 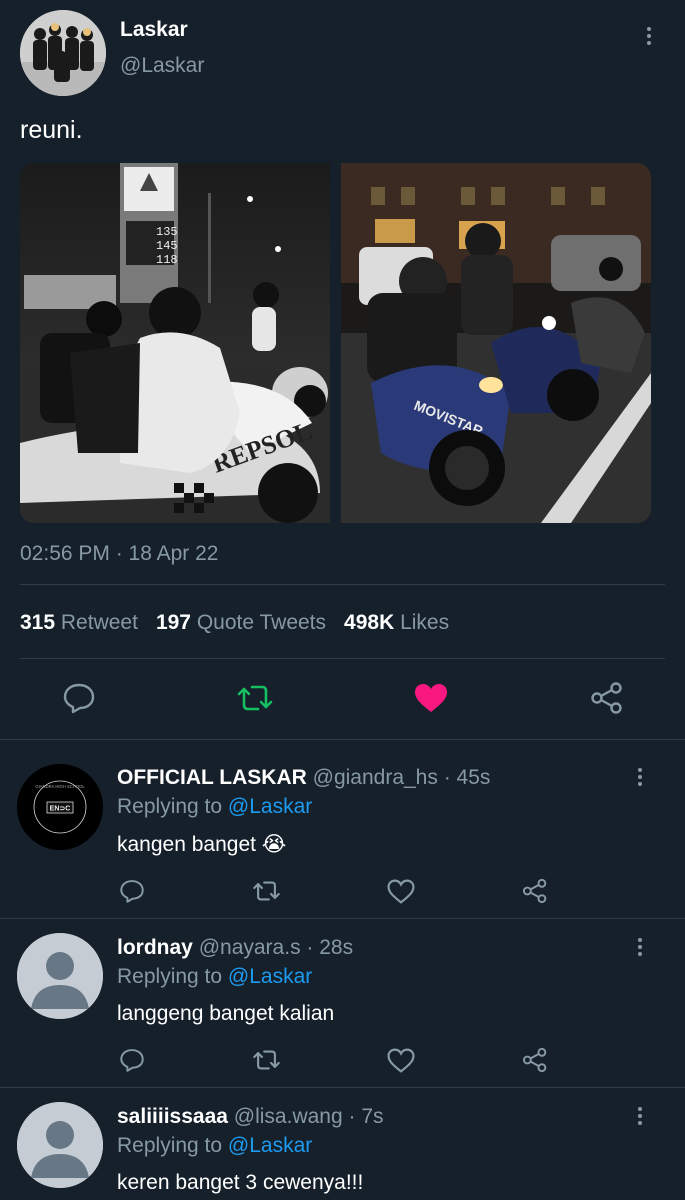 What do you see at coordinates (366, 1116) in the screenshot?
I see `reply-time: · 7s` at bounding box center [366, 1116].